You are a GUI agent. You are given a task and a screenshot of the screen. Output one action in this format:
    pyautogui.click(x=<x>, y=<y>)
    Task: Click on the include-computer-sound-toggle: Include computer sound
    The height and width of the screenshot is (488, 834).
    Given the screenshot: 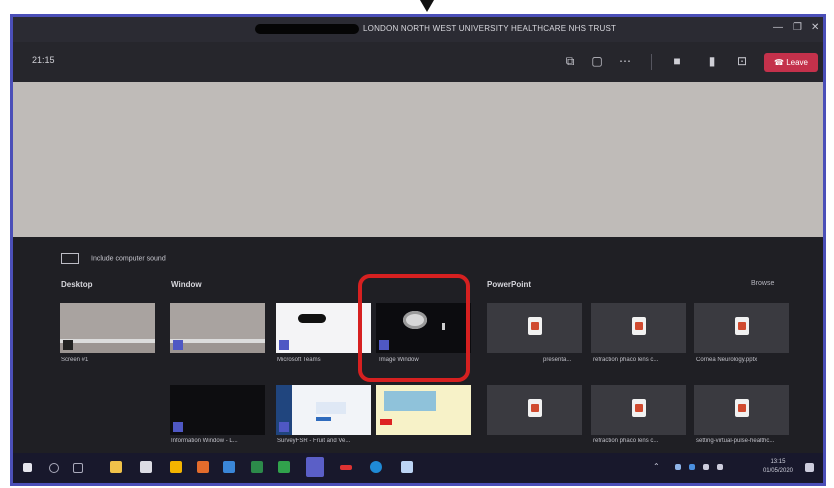 What is the action you would take?
    pyautogui.click(x=113, y=258)
    